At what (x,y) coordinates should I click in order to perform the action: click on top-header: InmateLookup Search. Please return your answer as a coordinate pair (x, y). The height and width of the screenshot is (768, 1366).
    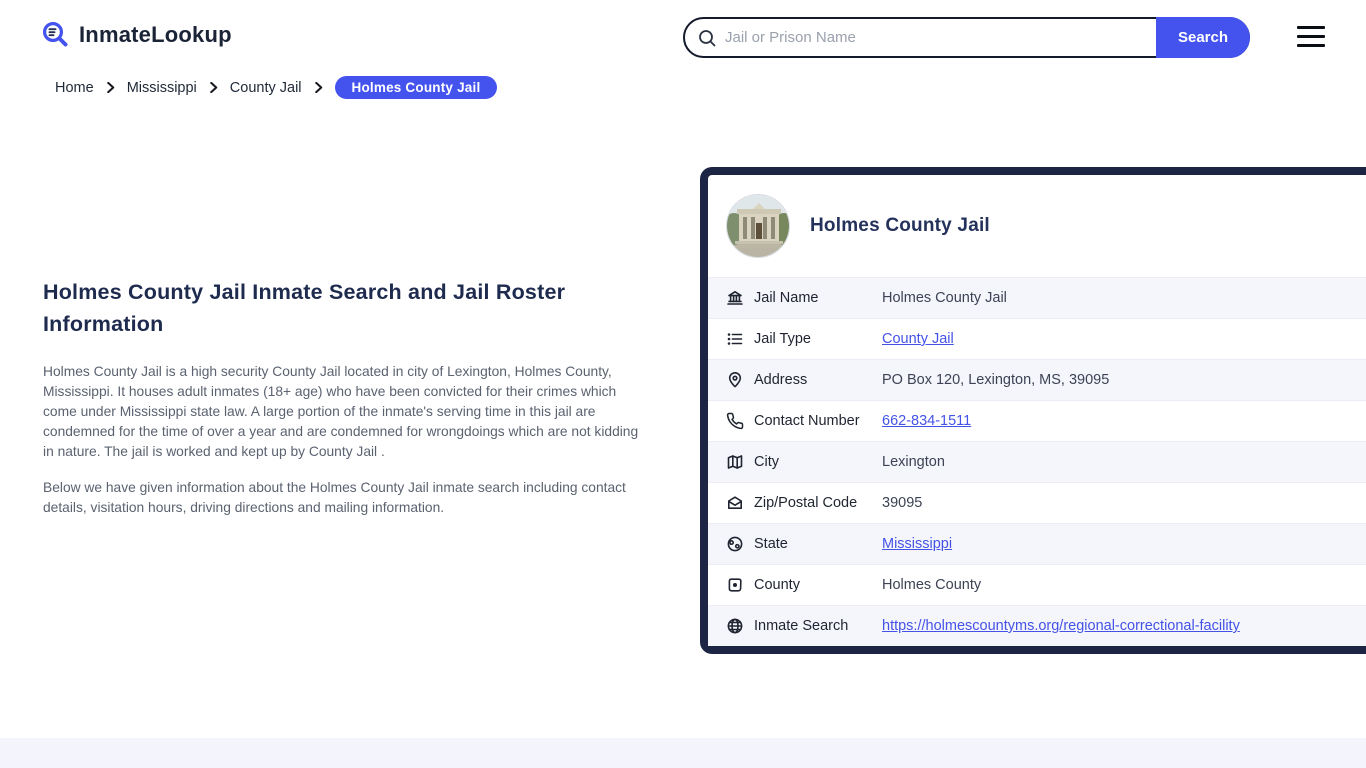
    Looking at the image, I should click on (683, 37).